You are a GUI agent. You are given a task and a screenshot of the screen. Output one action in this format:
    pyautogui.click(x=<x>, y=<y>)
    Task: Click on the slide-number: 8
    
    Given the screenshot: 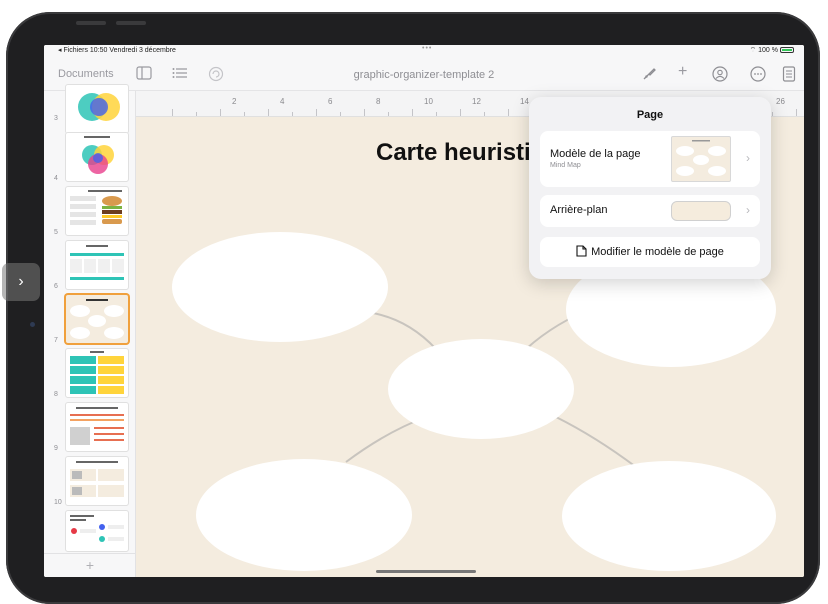 What is the action you would take?
    pyautogui.click(x=56, y=394)
    